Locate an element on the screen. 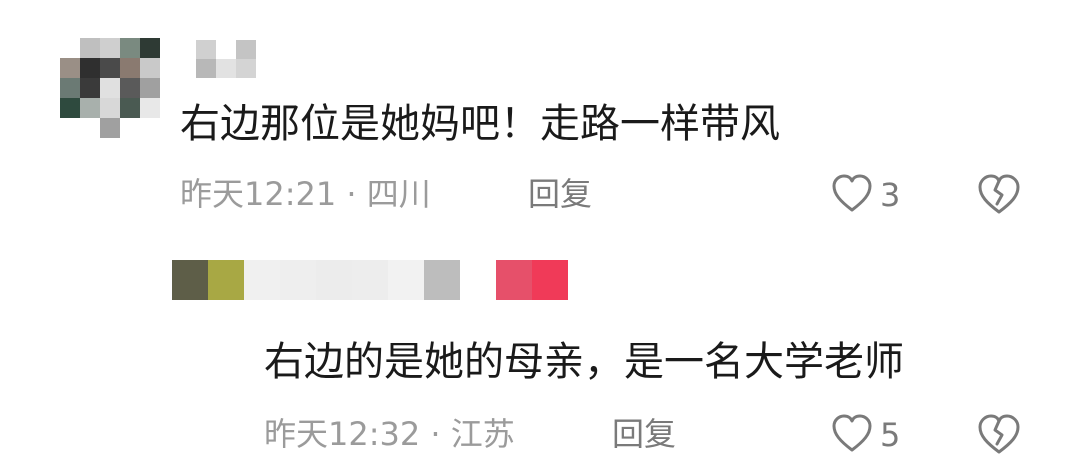  like-count: 5 is located at coordinates (890, 435).